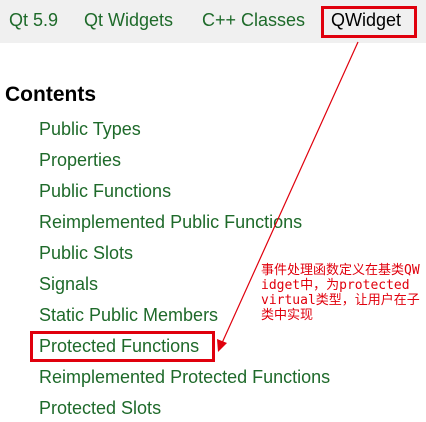 The image size is (426, 422). Describe the element at coordinates (100, 408) in the screenshot. I see `toc-link-protected-slots: Protected Slots` at that location.